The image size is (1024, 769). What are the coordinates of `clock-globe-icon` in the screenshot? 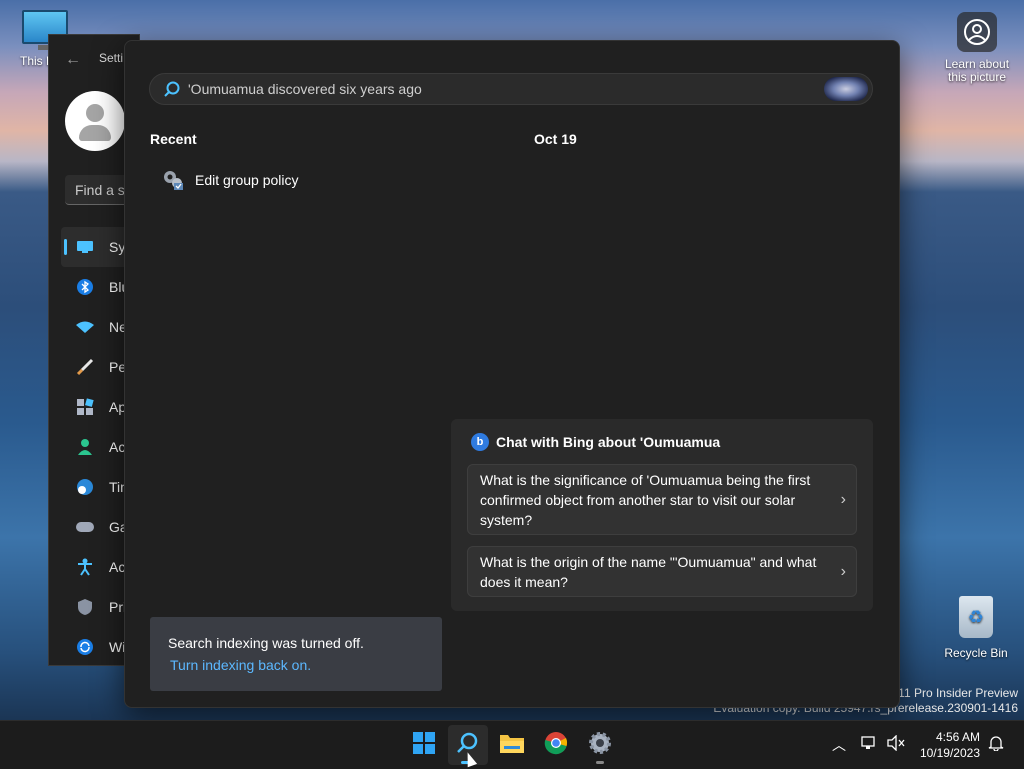 It's located at (85, 487).